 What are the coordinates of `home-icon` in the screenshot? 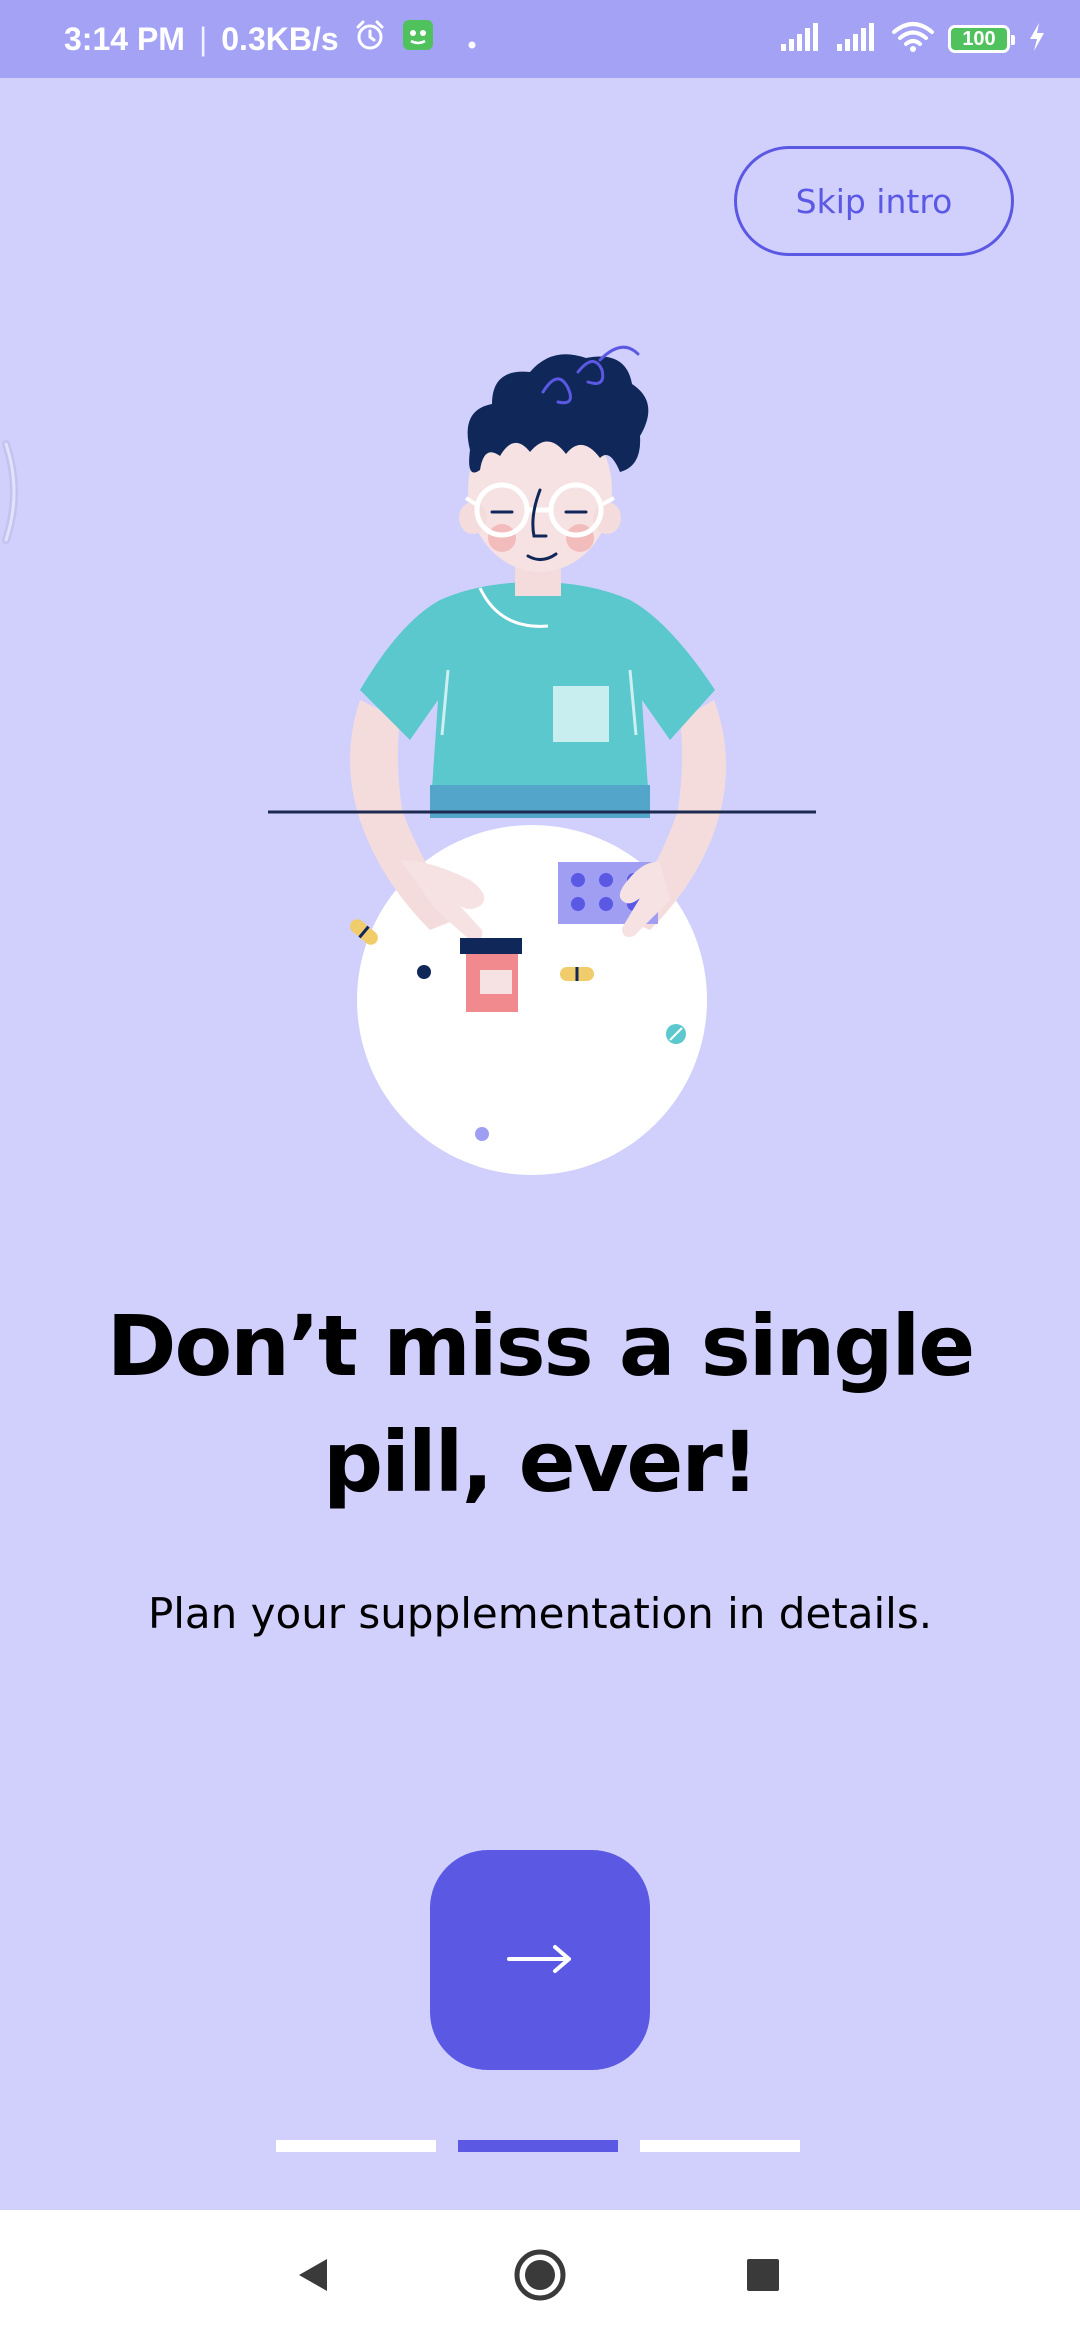 It's located at (540, 2277).